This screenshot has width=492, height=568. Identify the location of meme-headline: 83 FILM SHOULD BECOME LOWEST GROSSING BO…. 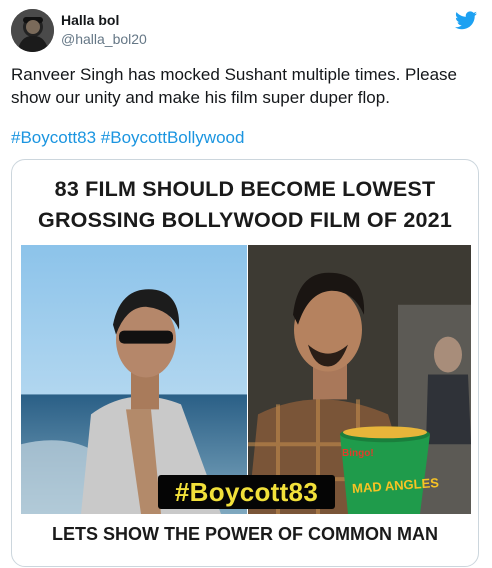
(245, 205).